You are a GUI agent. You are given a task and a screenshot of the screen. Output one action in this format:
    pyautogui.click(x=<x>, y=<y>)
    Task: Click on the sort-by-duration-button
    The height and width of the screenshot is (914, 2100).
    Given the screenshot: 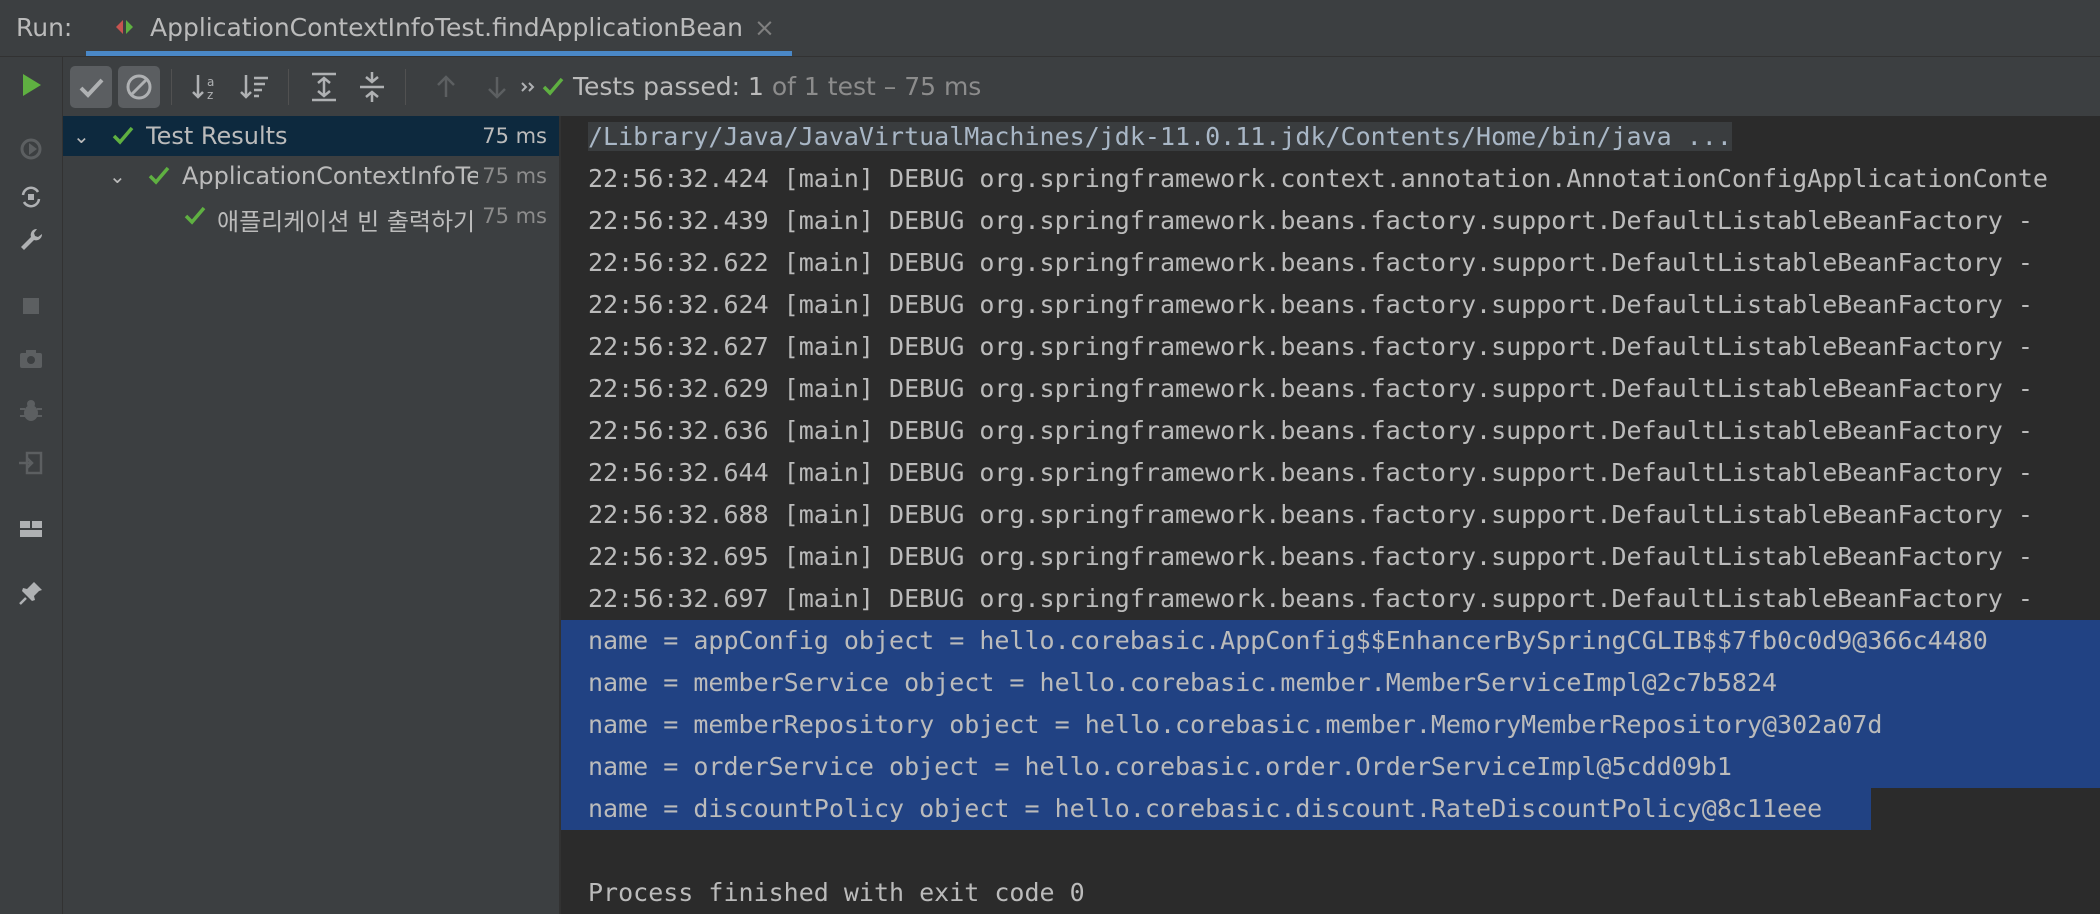 What is the action you would take?
    pyautogui.click(x=256, y=87)
    